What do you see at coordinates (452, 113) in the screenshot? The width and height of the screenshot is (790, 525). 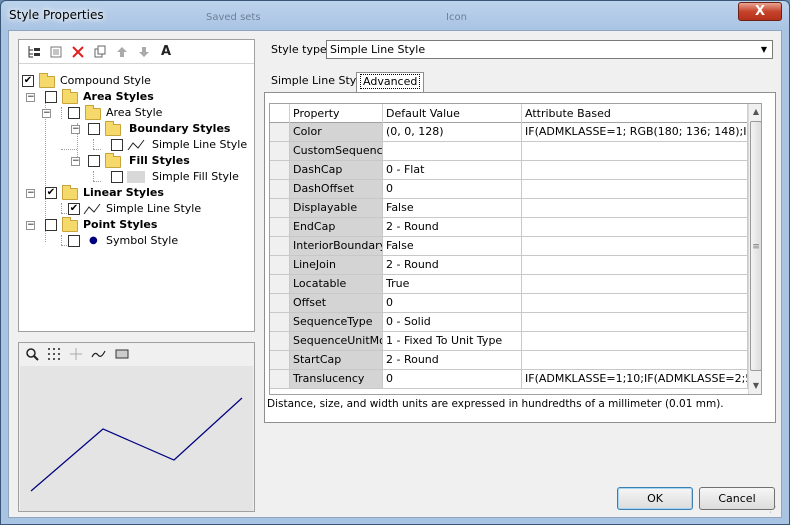 I see `column-header-default-value: Default Value` at bounding box center [452, 113].